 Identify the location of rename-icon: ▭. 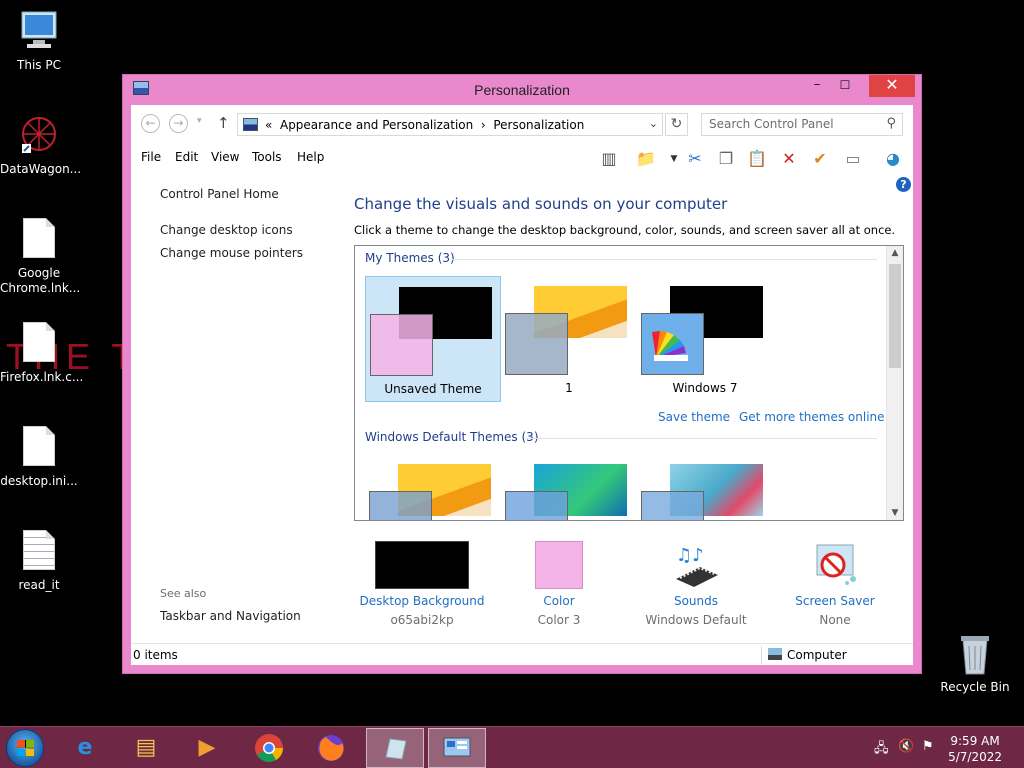
(853, 159).